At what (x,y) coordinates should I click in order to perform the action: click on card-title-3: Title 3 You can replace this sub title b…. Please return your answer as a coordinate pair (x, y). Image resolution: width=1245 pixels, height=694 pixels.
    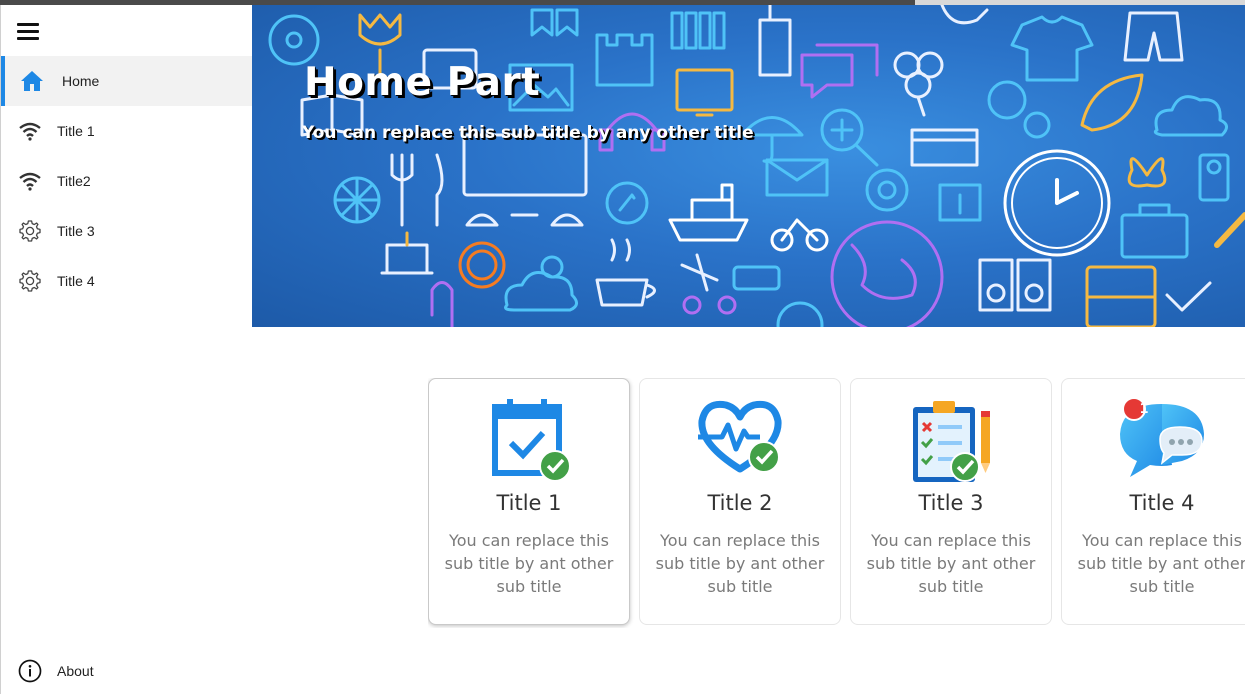
    Looking at the image, I should click on (951, 501).